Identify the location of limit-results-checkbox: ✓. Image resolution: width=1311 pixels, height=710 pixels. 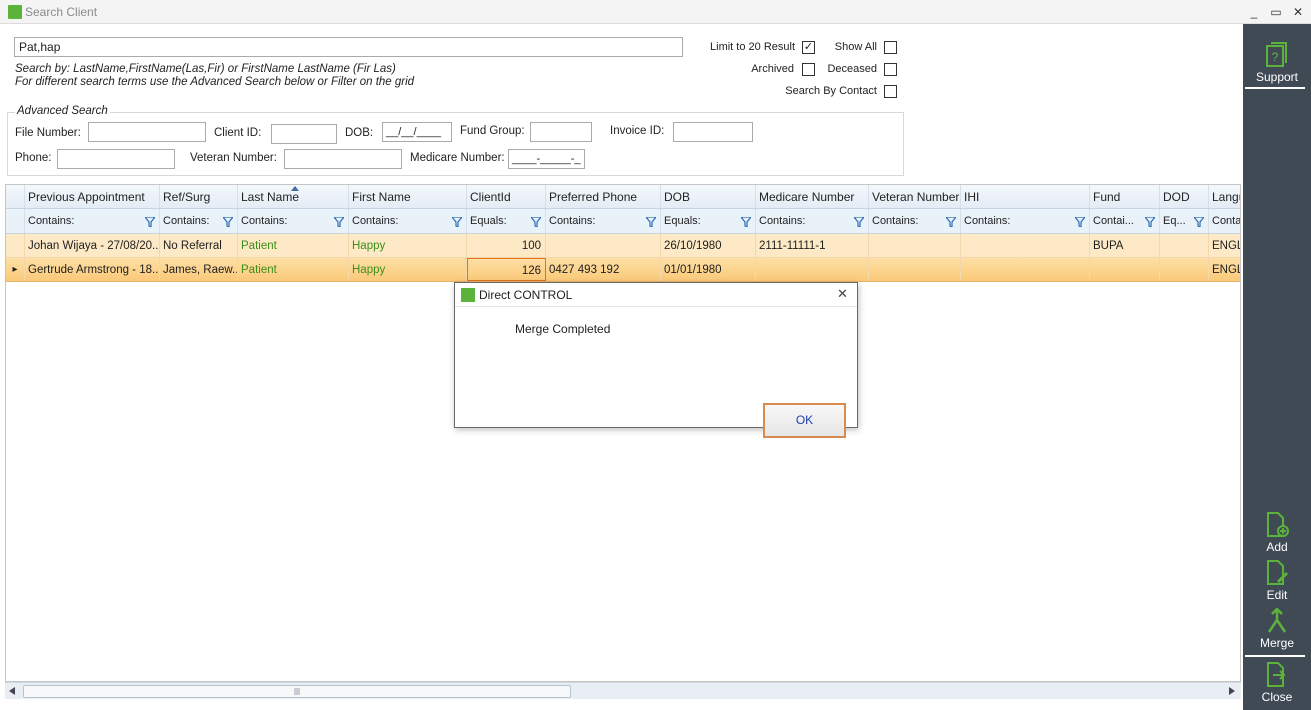
(808, 47).